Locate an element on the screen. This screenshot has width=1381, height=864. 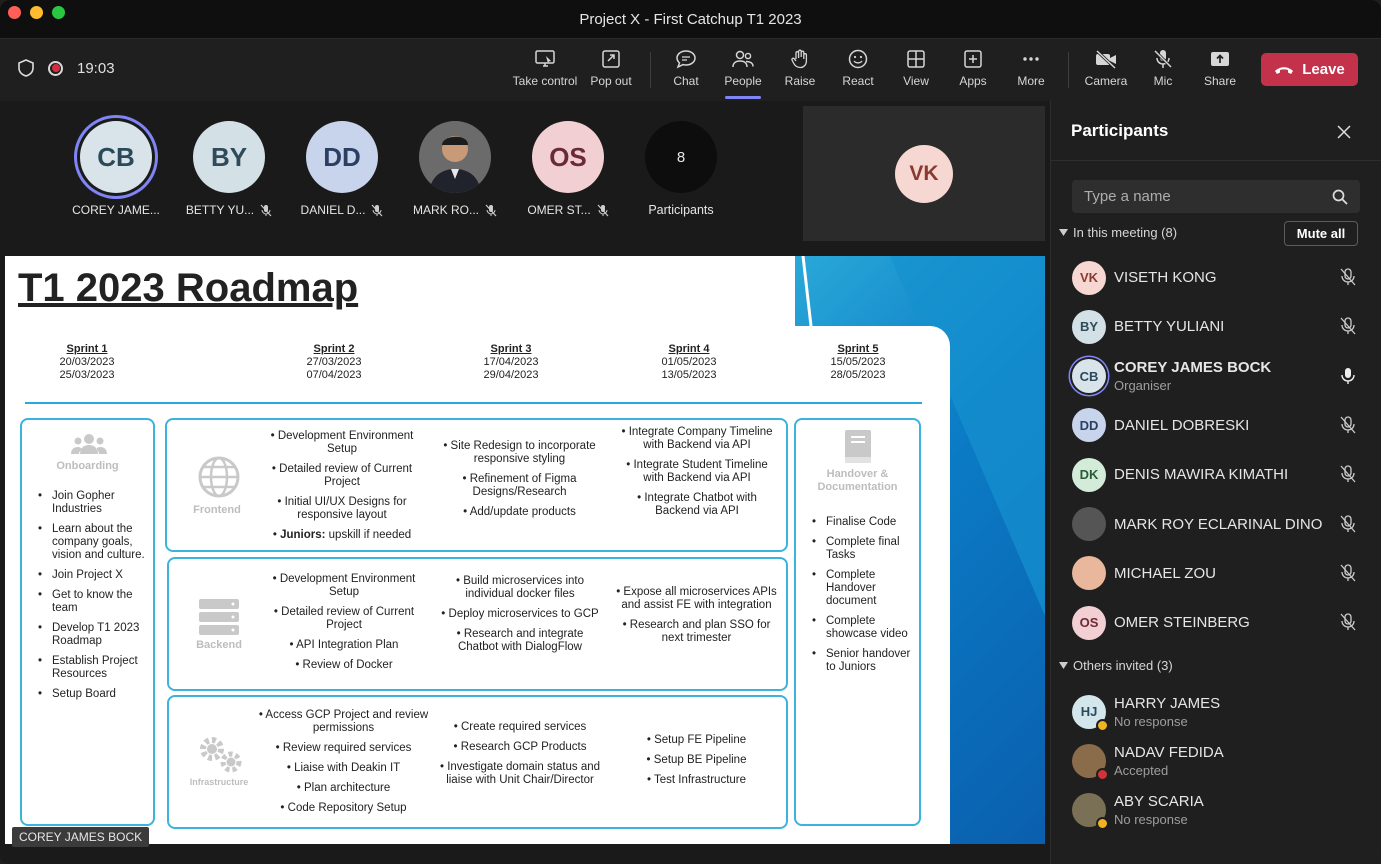
sprint-header: Sprint 5 15/05/2023 28/05/2023 is located at coordinates (858, 362).